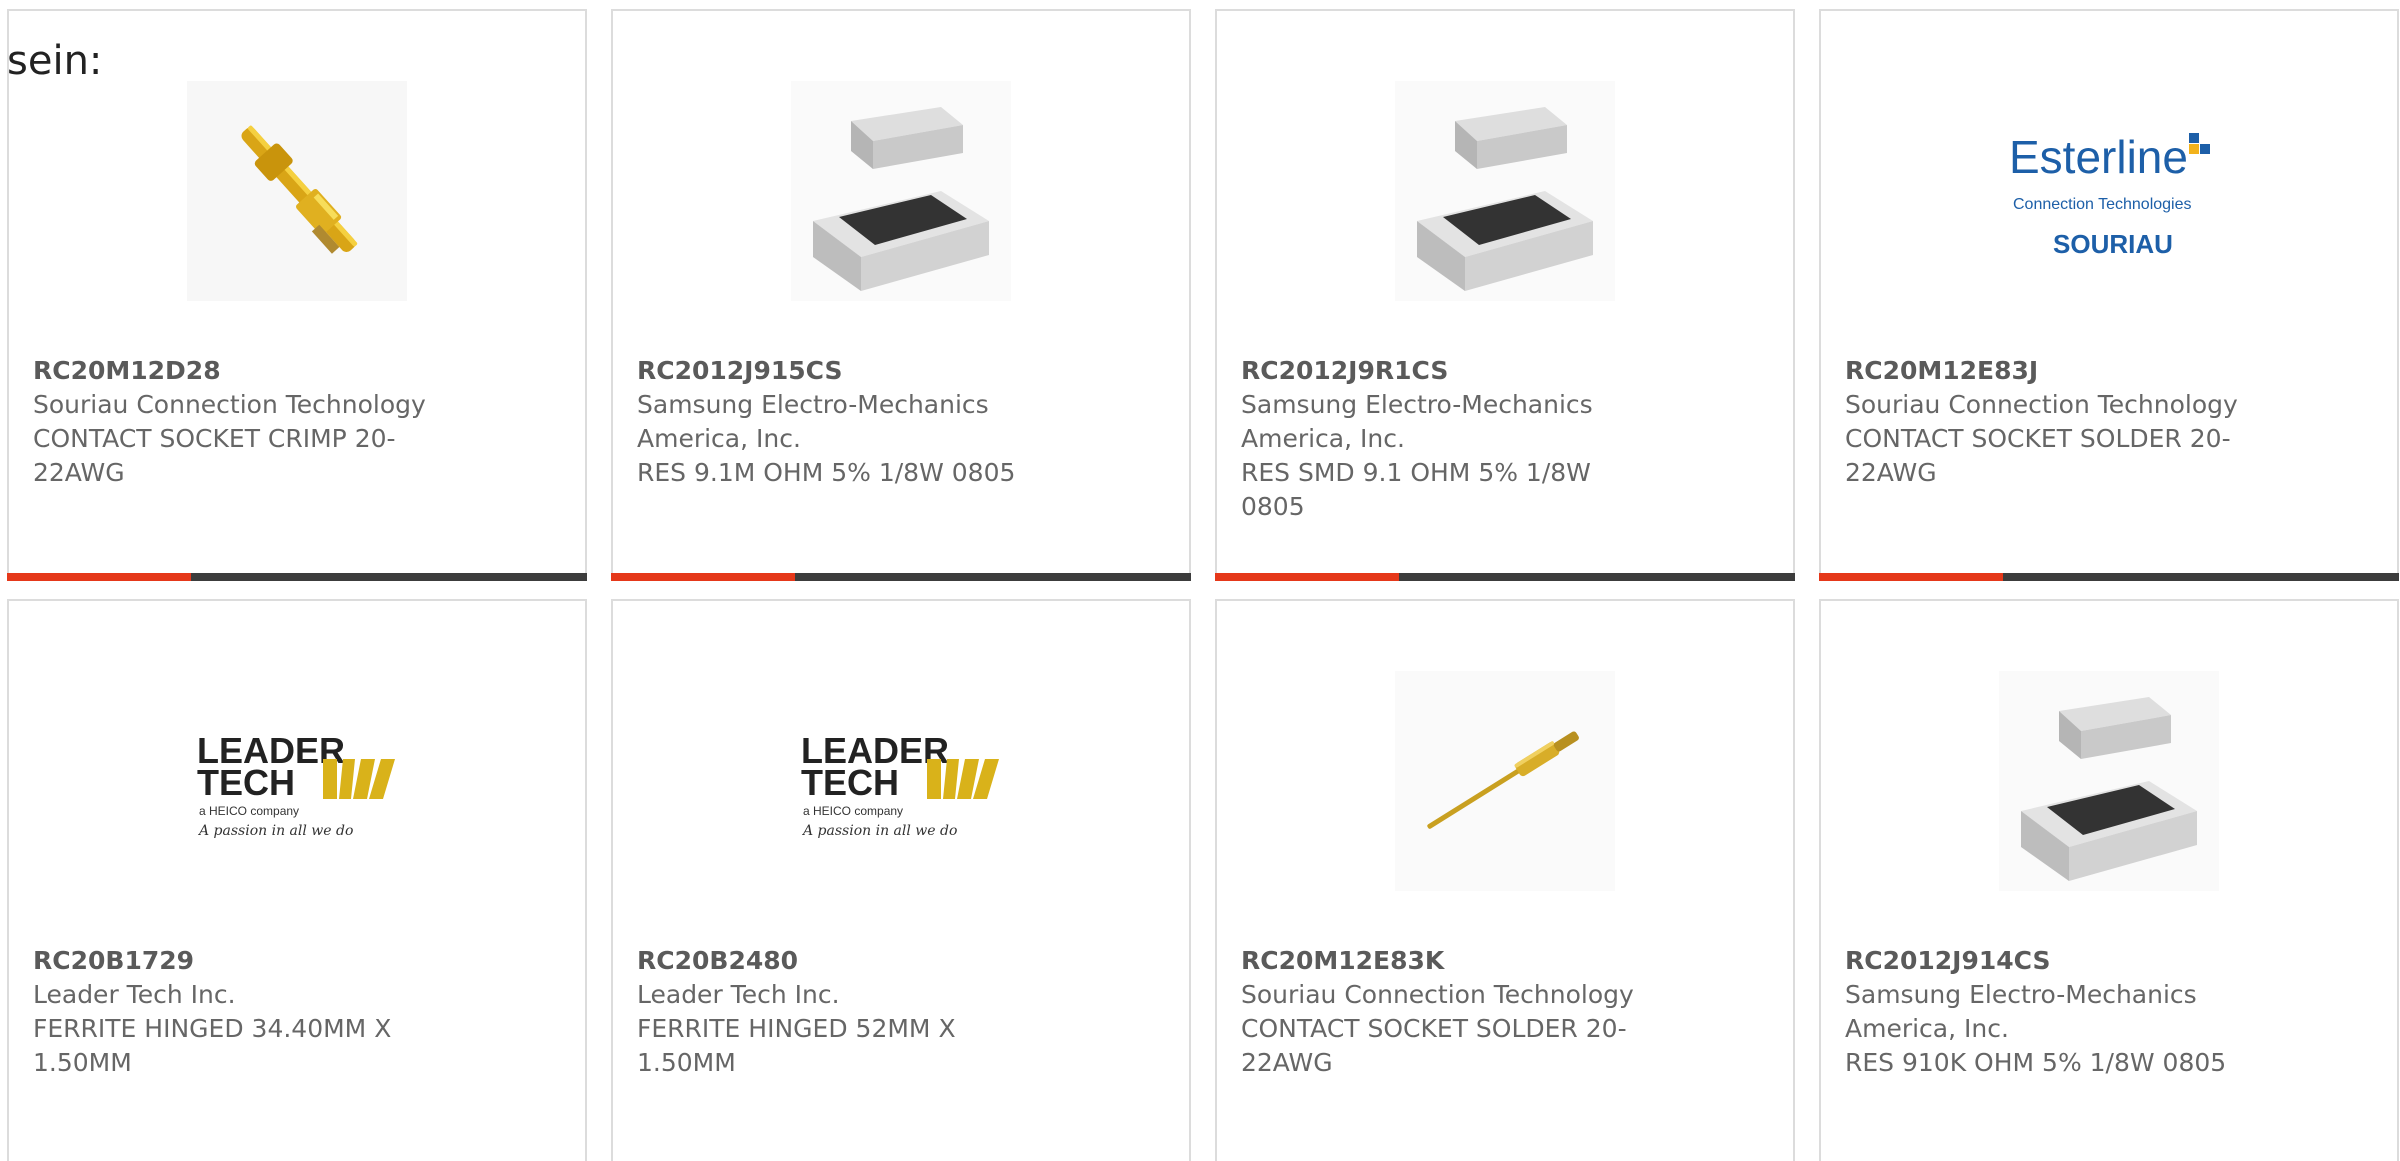 This screenshot has width=2400, height=1161. Describe the element at coordinates (2055, 371) in the screenshot. I see `part-number-link: RC20M12E83J` at that location.